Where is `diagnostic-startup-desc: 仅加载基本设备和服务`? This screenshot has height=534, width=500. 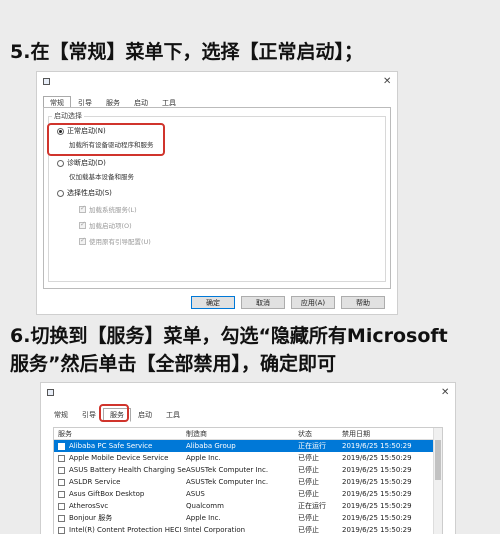
diagnostic-startup-desc: 仅加载基本设备和服务 is located at coordinates (101, 177).